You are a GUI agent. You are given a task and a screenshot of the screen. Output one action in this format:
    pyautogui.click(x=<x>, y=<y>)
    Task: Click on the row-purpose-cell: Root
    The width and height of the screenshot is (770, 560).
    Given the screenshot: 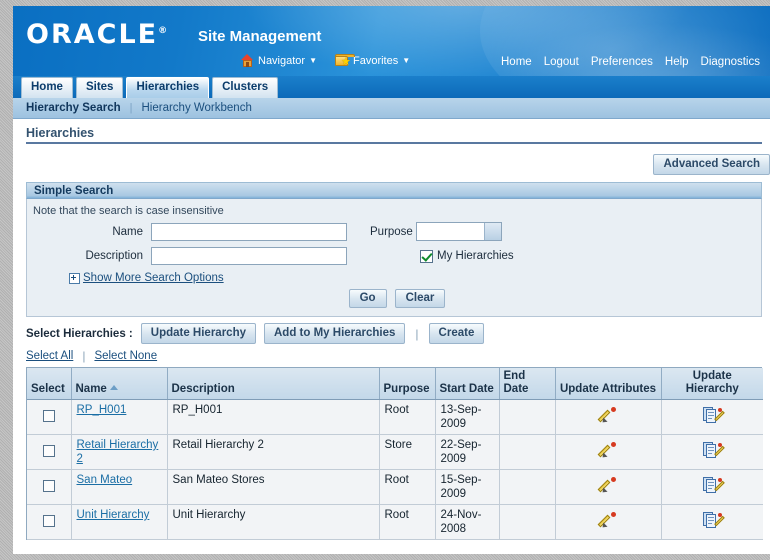 What is the action you would take?
    pyautogui.click(x=407, y=417)
    